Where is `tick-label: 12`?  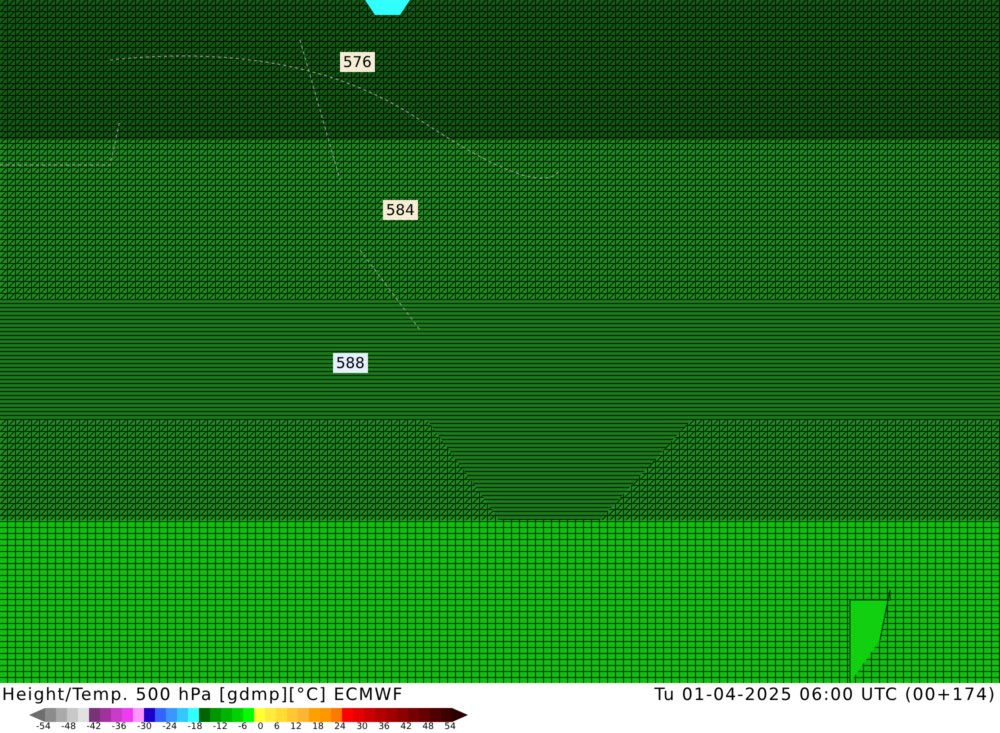
tick-label: 12 is located at coordinates (296, 727).